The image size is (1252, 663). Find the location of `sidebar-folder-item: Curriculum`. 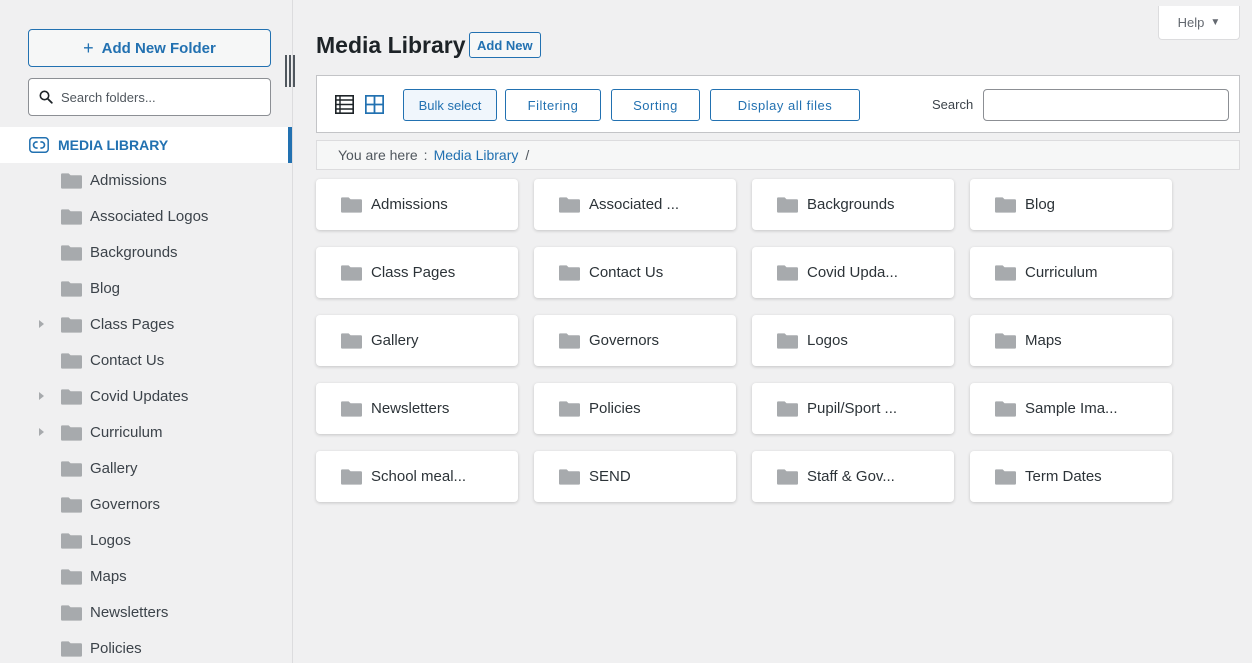

sidebar-folder-item: Curriculum is located at coordinates (146, 433).